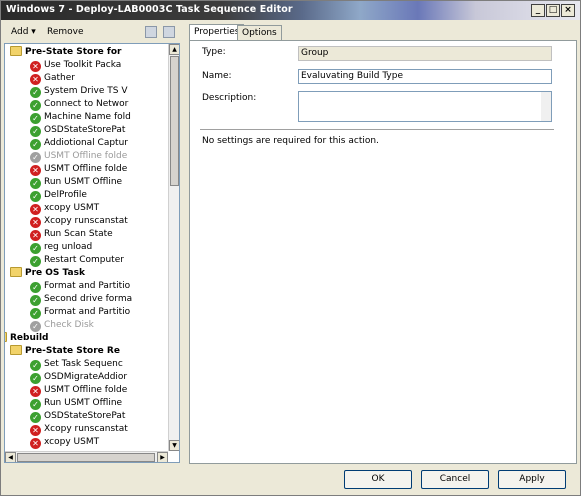  Describe the element at coordinates (27, 338) in the screenshot. I see `tree-group: Rebuild` at that location.